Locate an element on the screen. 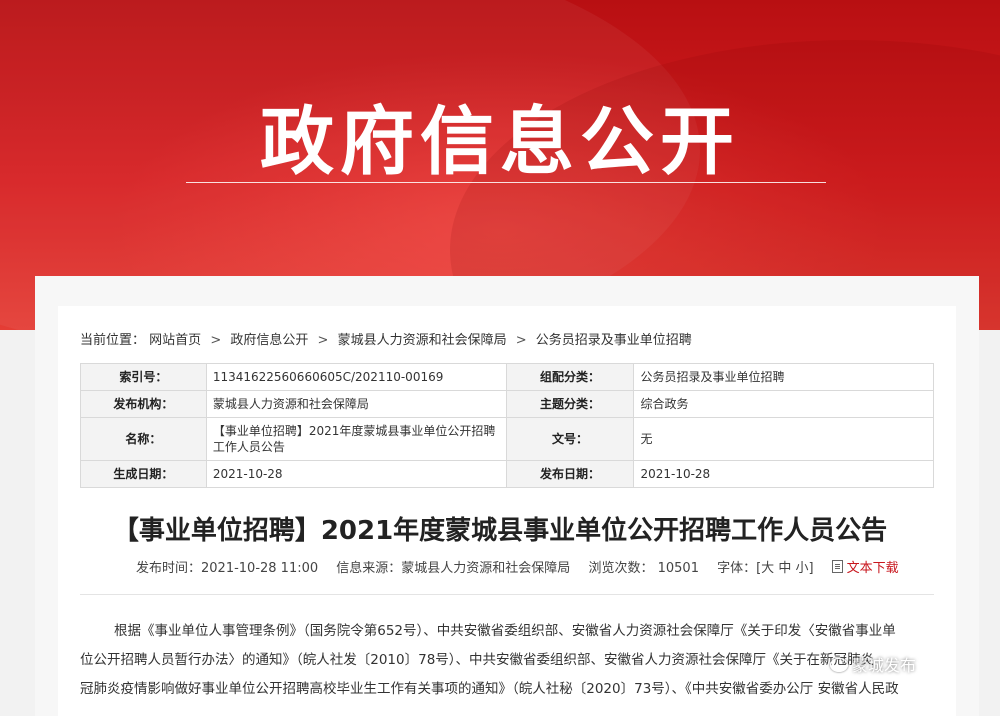  banner-divider is located at coordinates (506, 182).